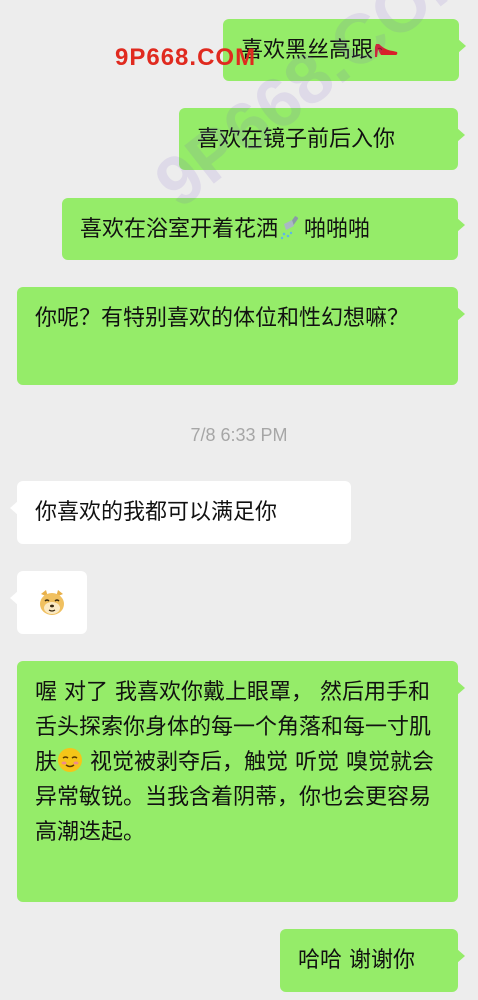 The width and height of the screenshot is (478, 1000). What do you see at coordinates (156, 512) in the screenshot?
I see `message-text: 你喜欢的我都可以满足你` at bounding box center [156, 512].